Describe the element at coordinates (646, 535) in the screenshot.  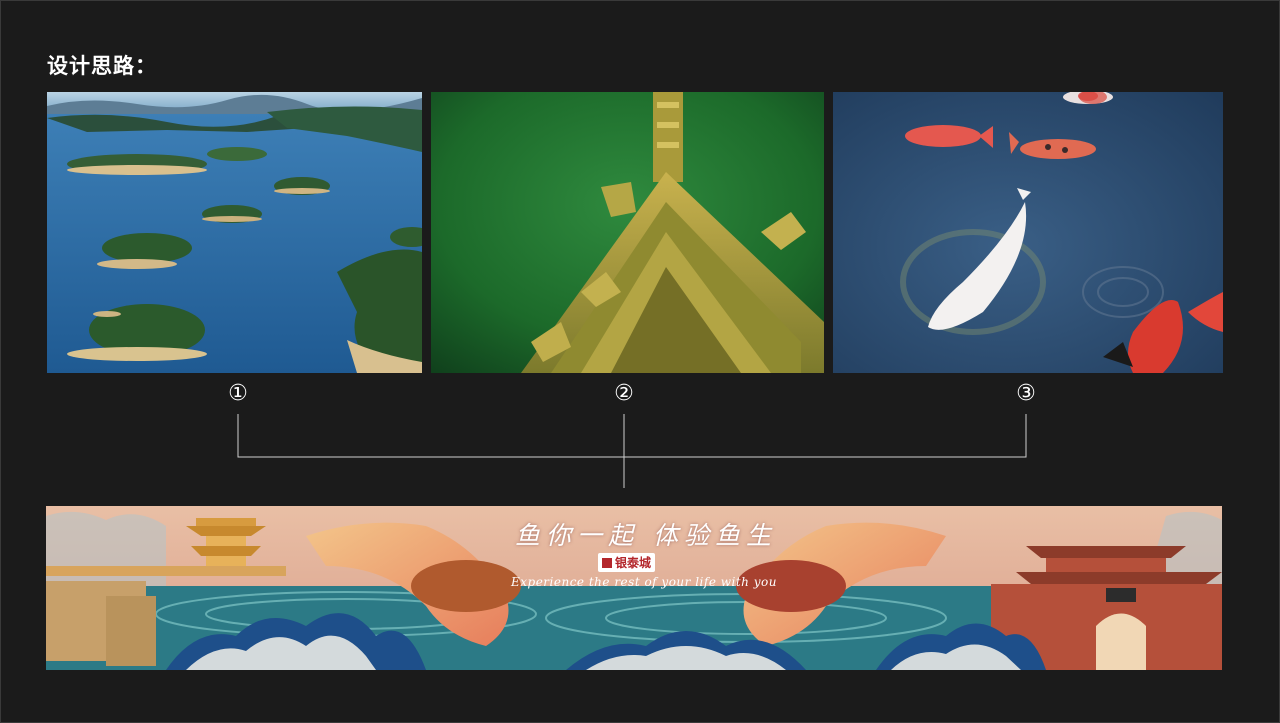
I see `banner-headline: 鱼你一起 体验鱼生` at that location.